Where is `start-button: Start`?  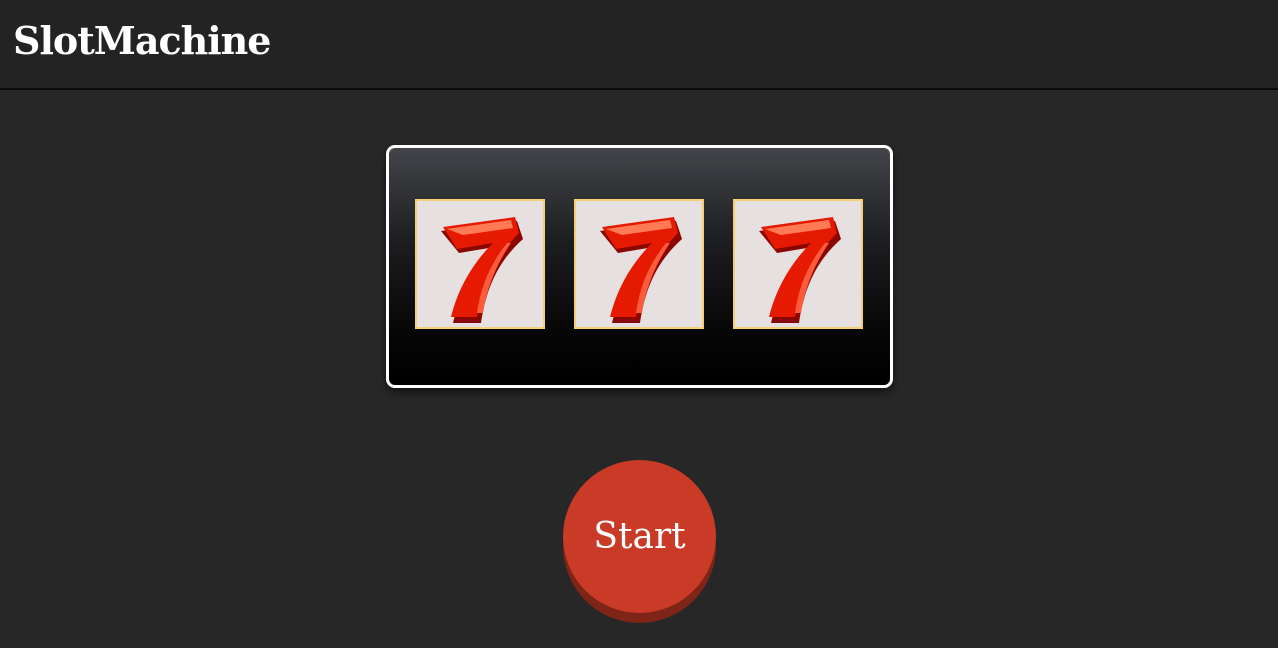
start-button: Start is located at coordinates (639, 536).